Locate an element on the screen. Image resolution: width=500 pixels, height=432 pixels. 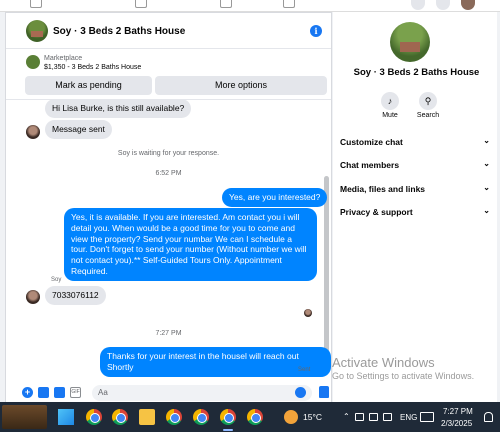
emoji-icon is located at coordinates (300, 392).